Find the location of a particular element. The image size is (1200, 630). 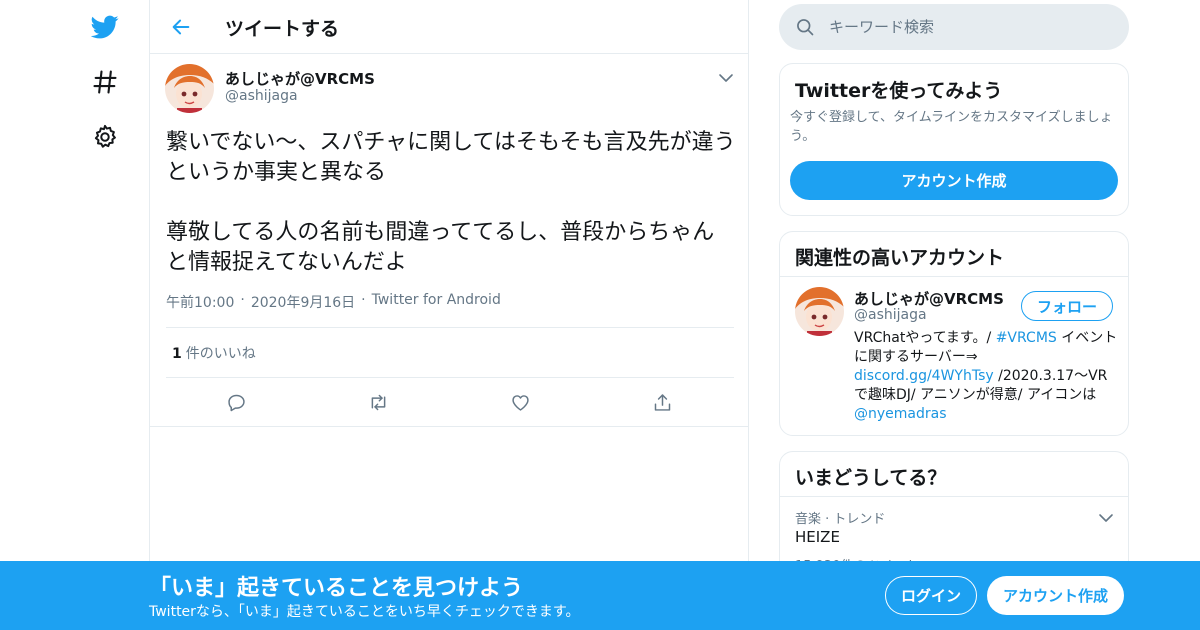

signup-button: アカウント作成 is located at coordinates (1055, 595).